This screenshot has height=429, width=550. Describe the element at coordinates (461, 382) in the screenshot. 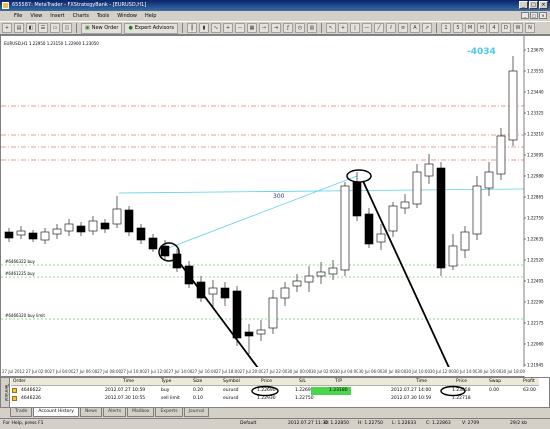

I see `header-close-price: Price` at that location.